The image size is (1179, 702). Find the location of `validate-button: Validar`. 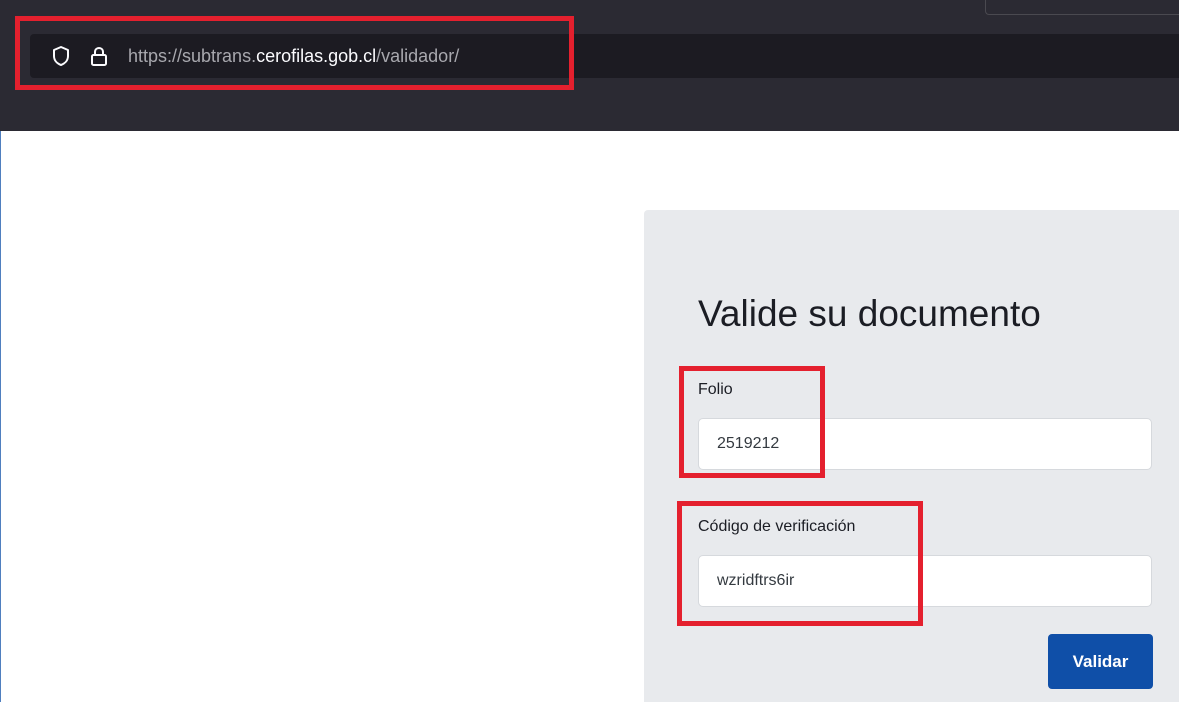

validate-button: Validar is located at coordinates (1100, 661).